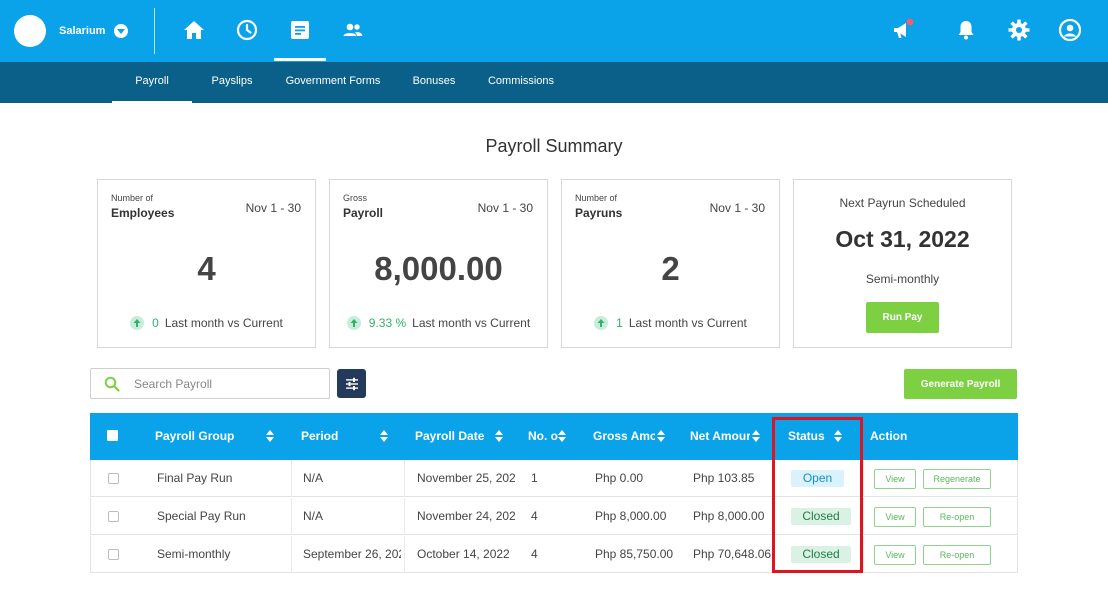  What do you see at coordinates (631, 516) in the screenshot?
I see `cell-gross: Php 8,000.00` at bounding box center [631, 516].